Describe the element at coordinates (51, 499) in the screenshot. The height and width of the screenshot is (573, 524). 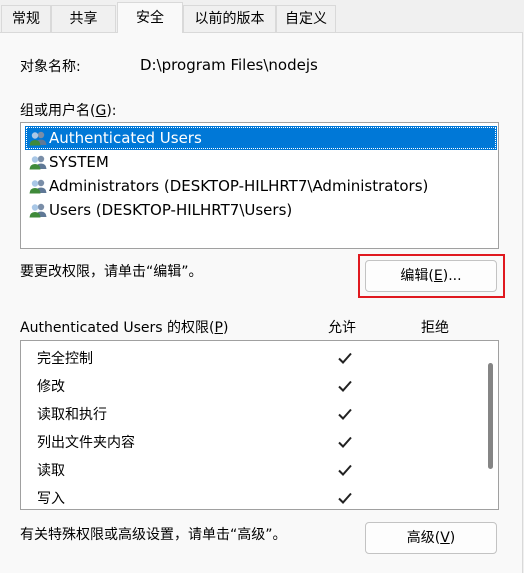
I see `permission-name: 写入` at that location.